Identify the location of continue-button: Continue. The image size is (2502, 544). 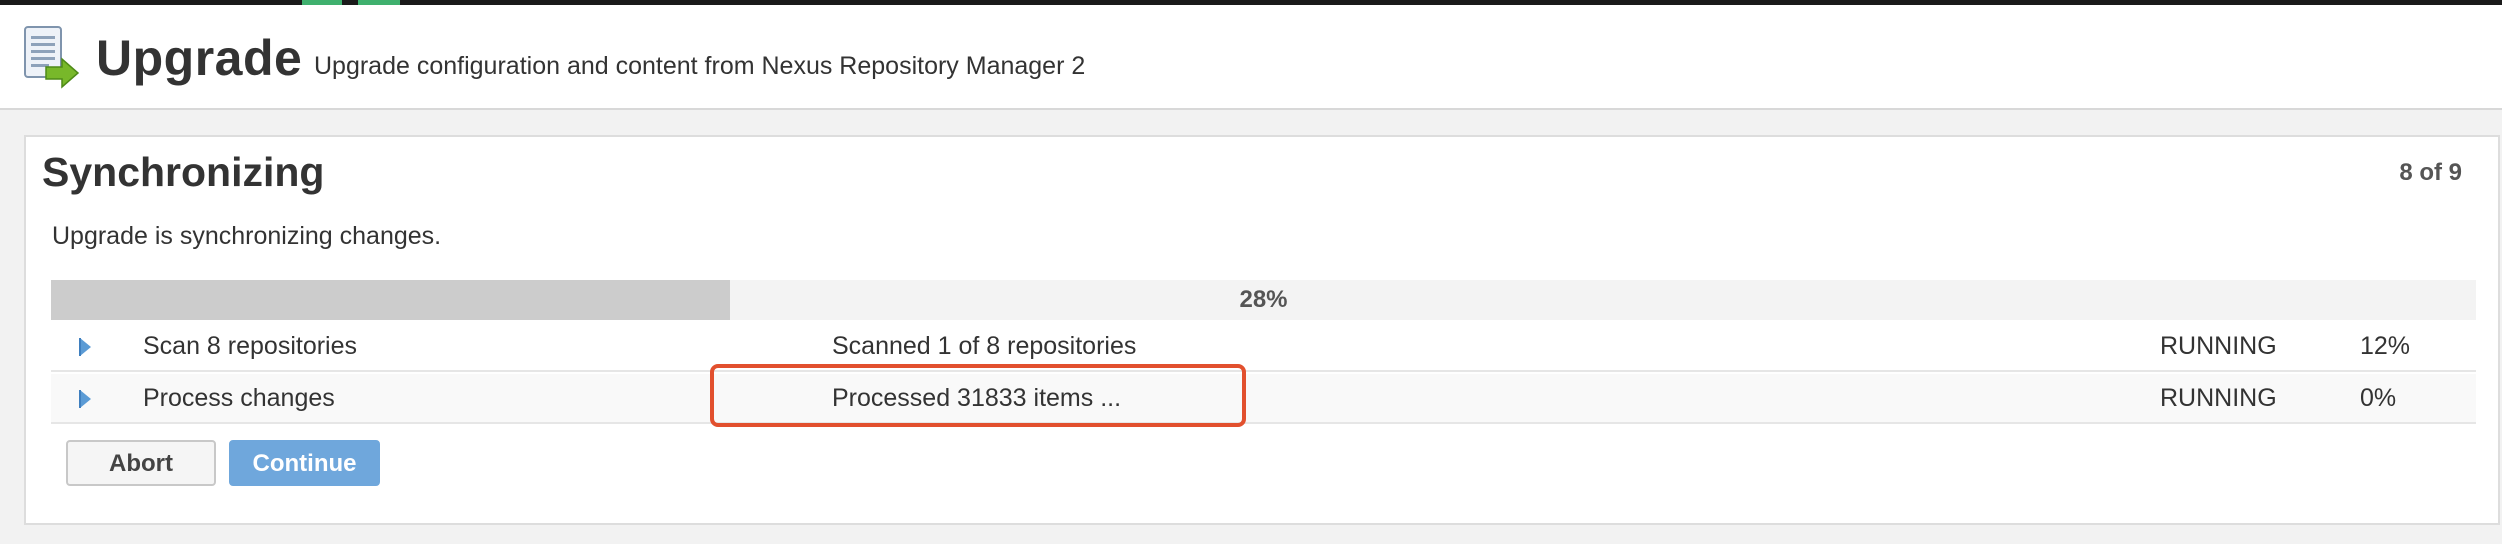
(304, 463).